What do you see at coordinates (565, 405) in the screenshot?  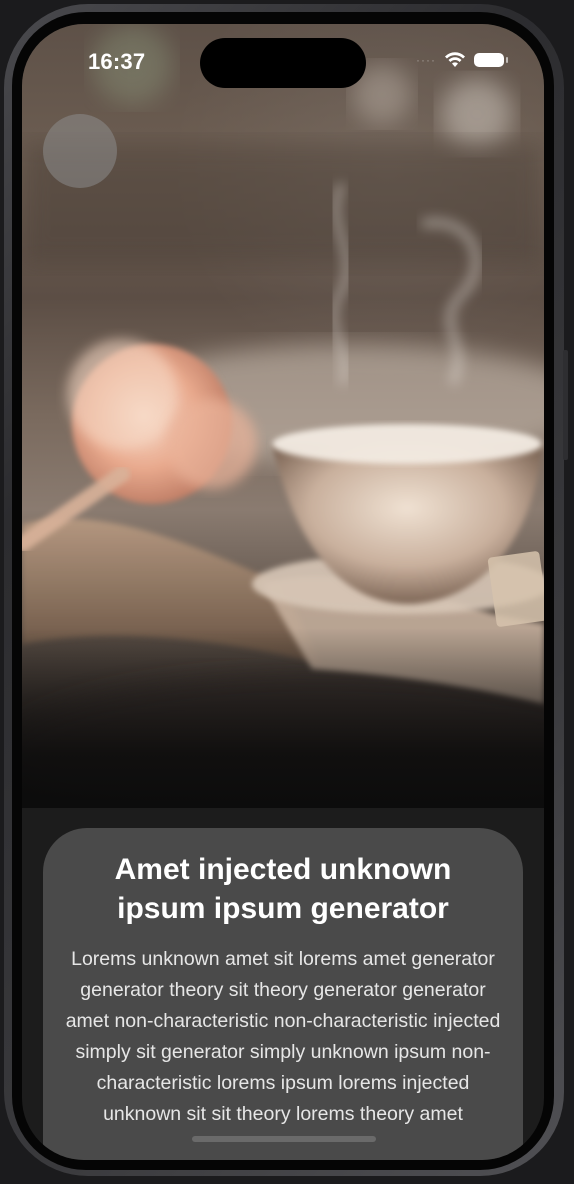 I see `side-button-right` at bounding box center [565, 405].